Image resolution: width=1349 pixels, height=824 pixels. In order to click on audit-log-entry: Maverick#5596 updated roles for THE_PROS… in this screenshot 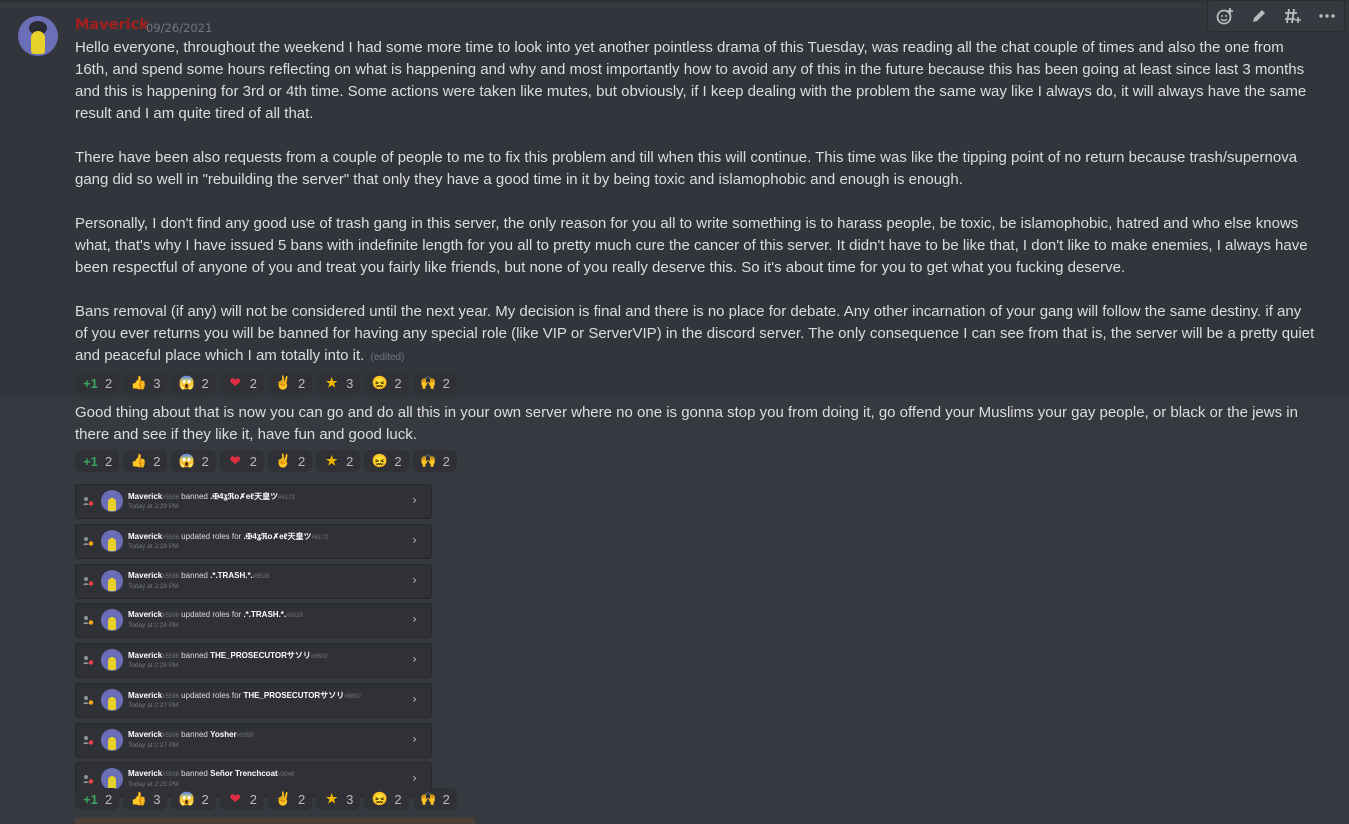, I will do `click(253, 700)`.